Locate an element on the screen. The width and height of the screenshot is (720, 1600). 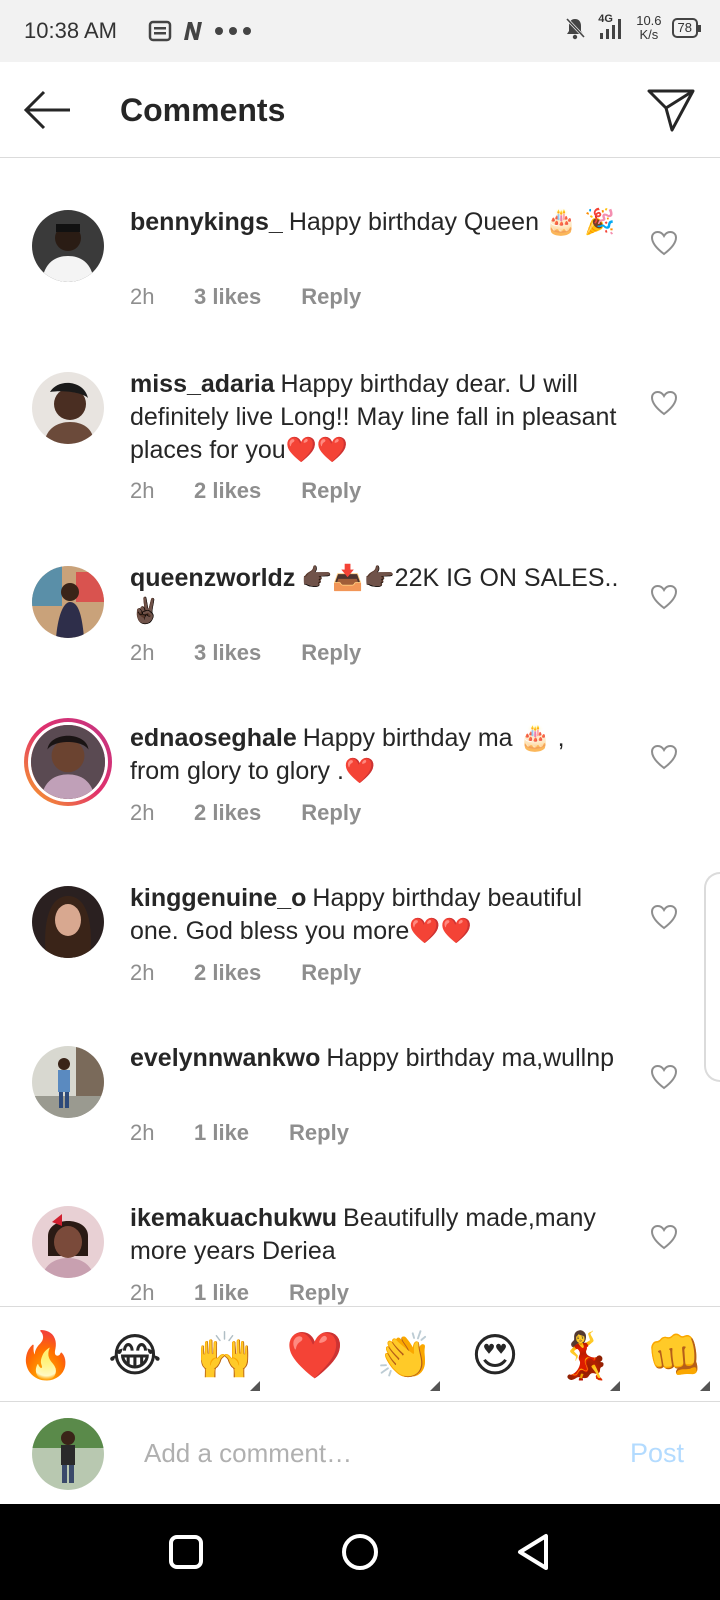
comment-username: miss_adaria is located at coordinates (202, 384).